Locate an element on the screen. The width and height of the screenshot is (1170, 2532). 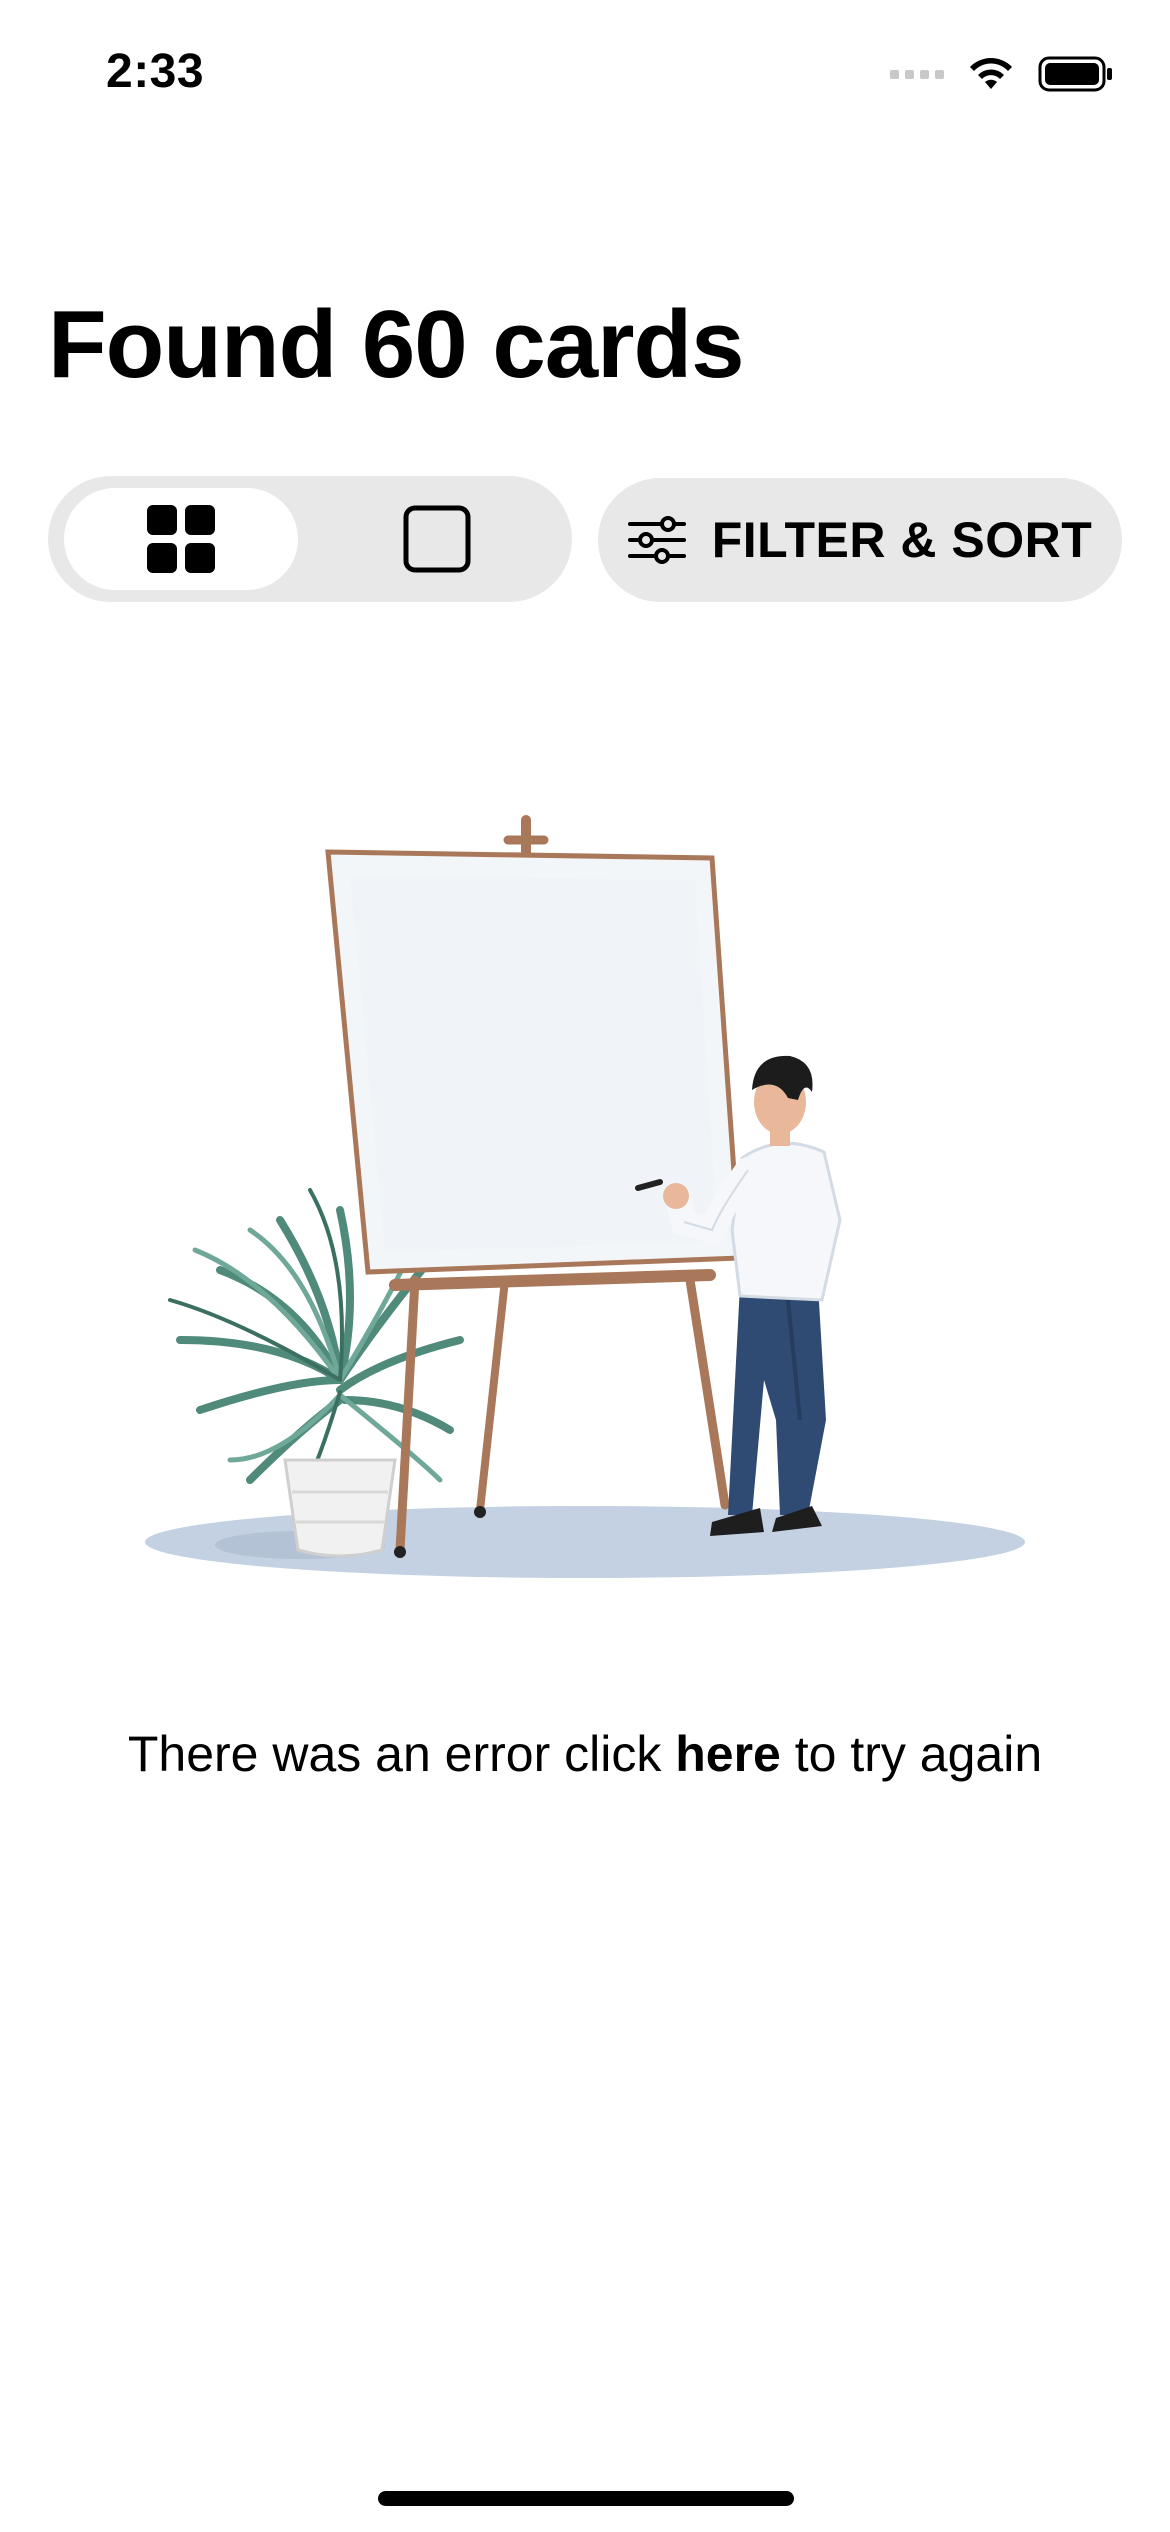
status-bar: 2:33 is located at coordinates (585, 75).